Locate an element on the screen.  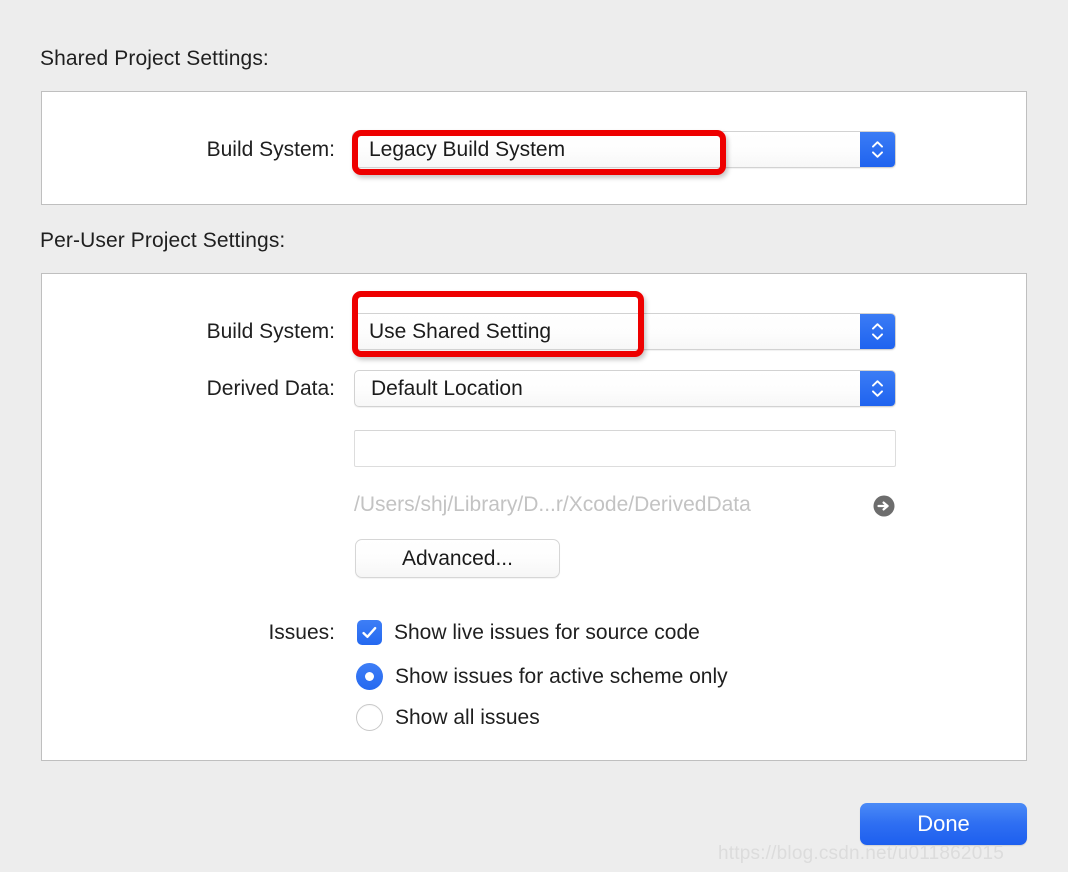
checkmark-icon is located at coordinates (369, 632).